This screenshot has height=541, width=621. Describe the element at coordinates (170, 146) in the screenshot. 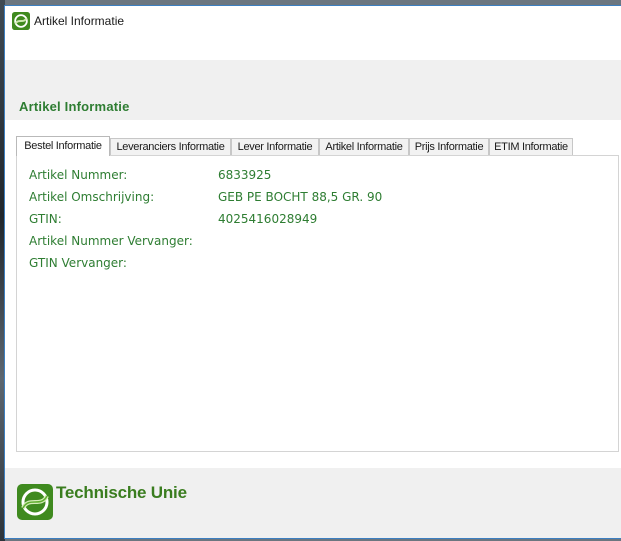

I see `tab-leveranciers-informatie: Leveranciers Informatie` at that location.